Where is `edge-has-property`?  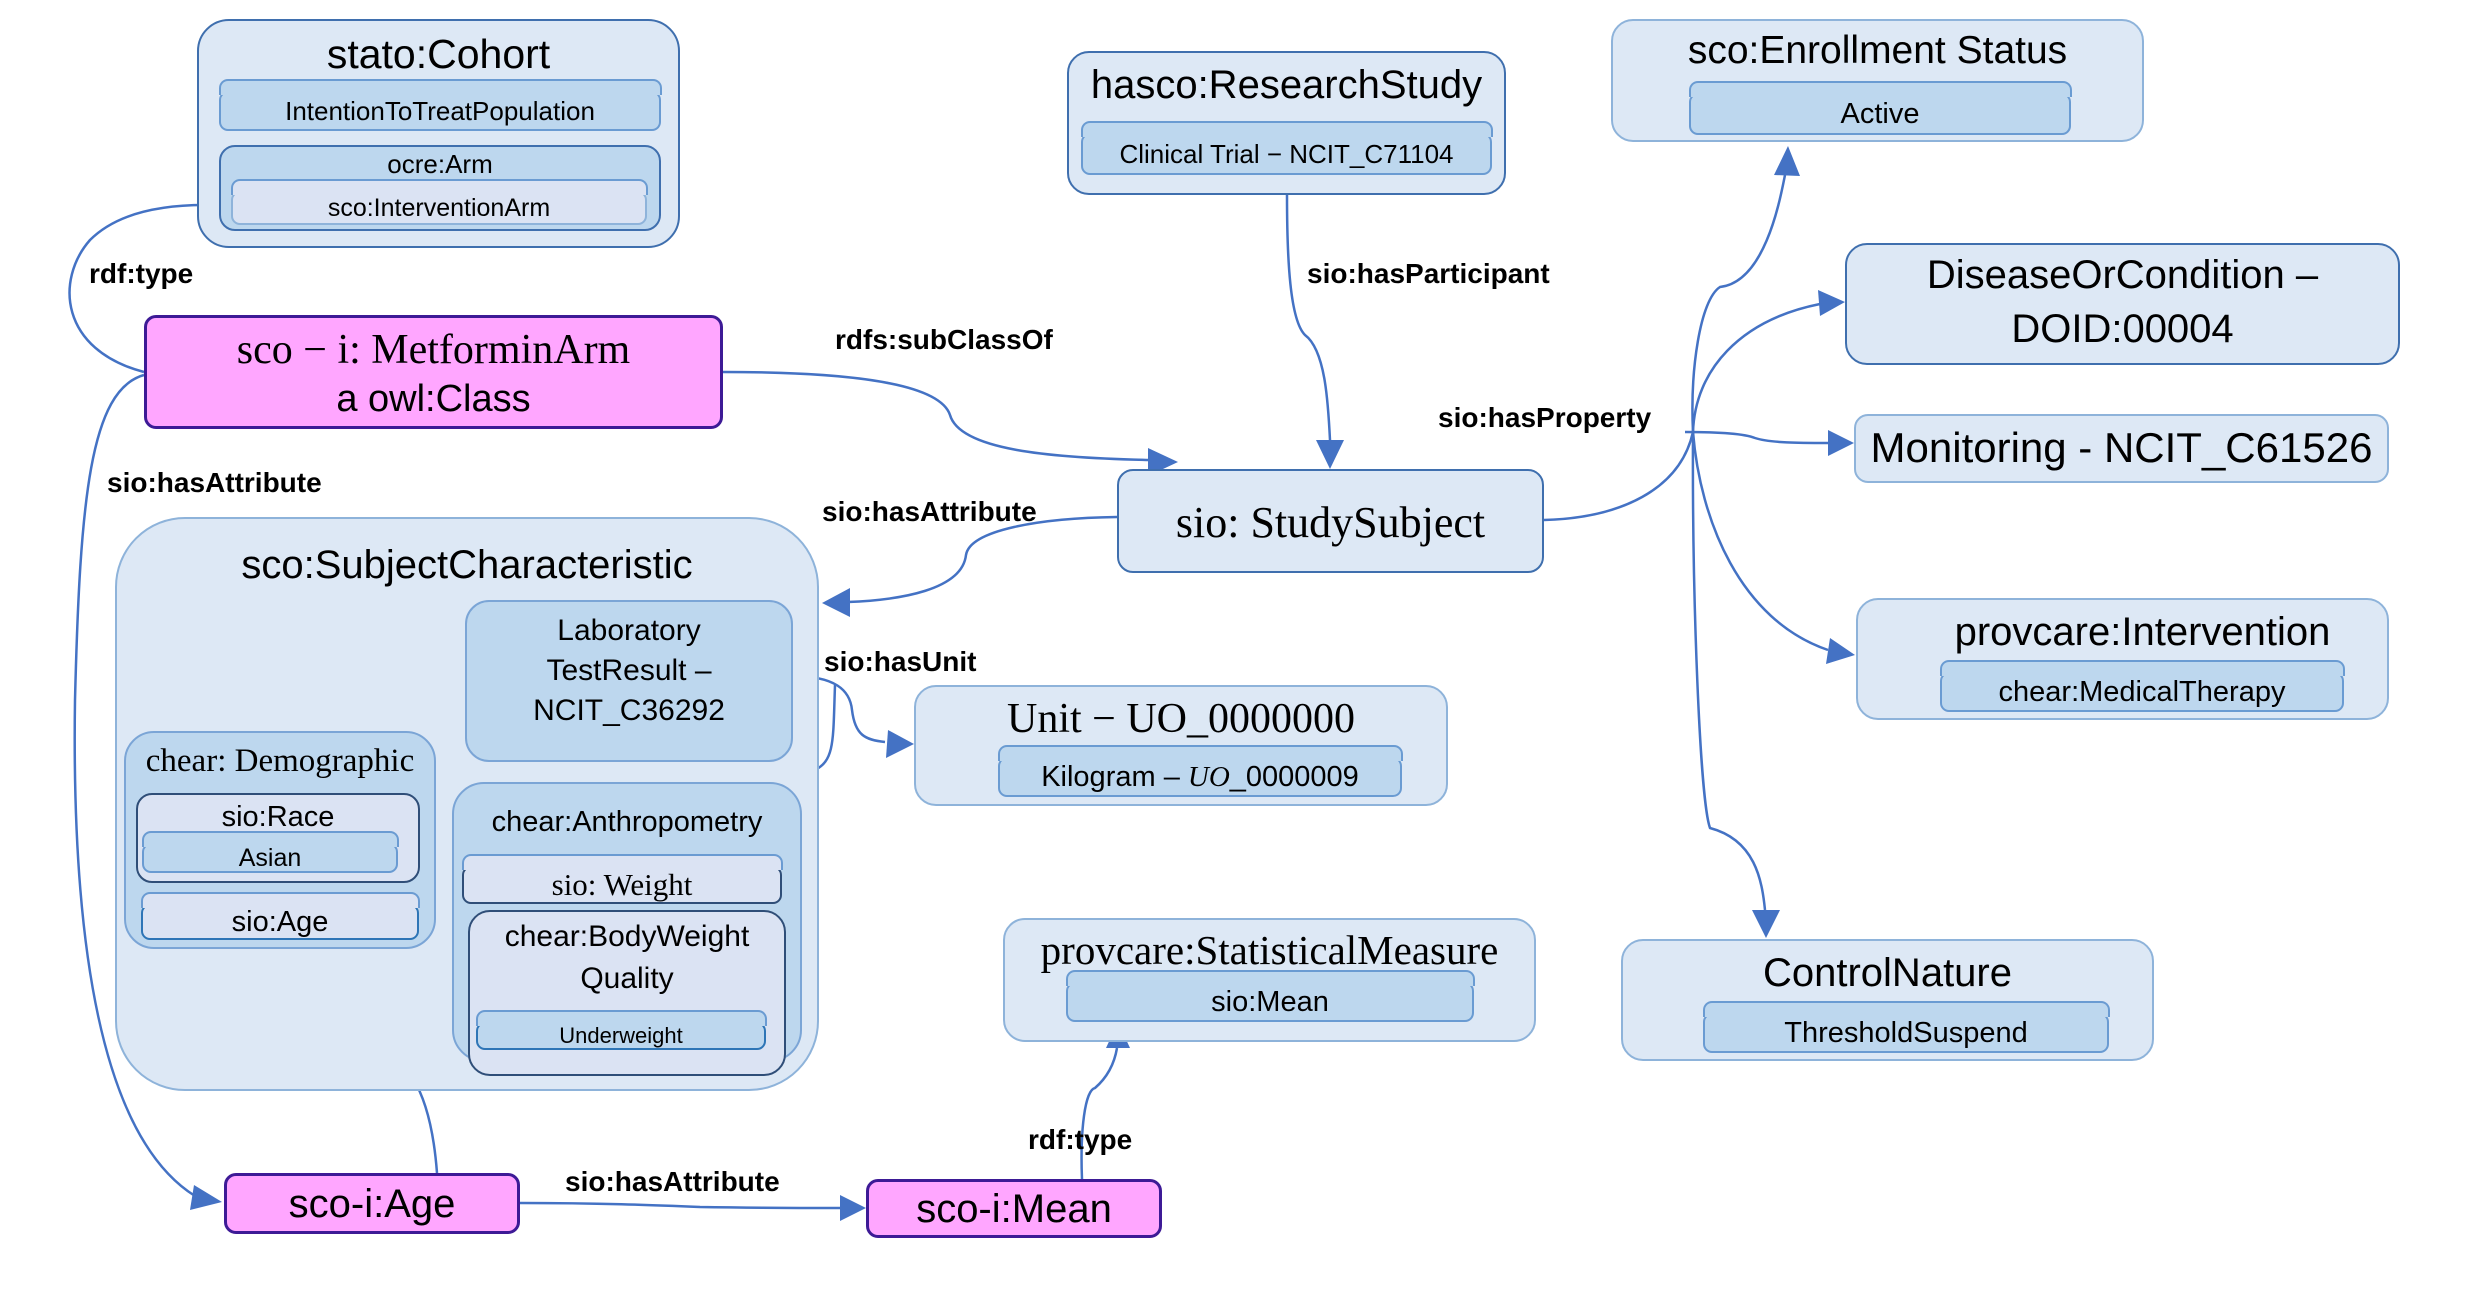
edge-has-property is located at coordinates (1619, 476).